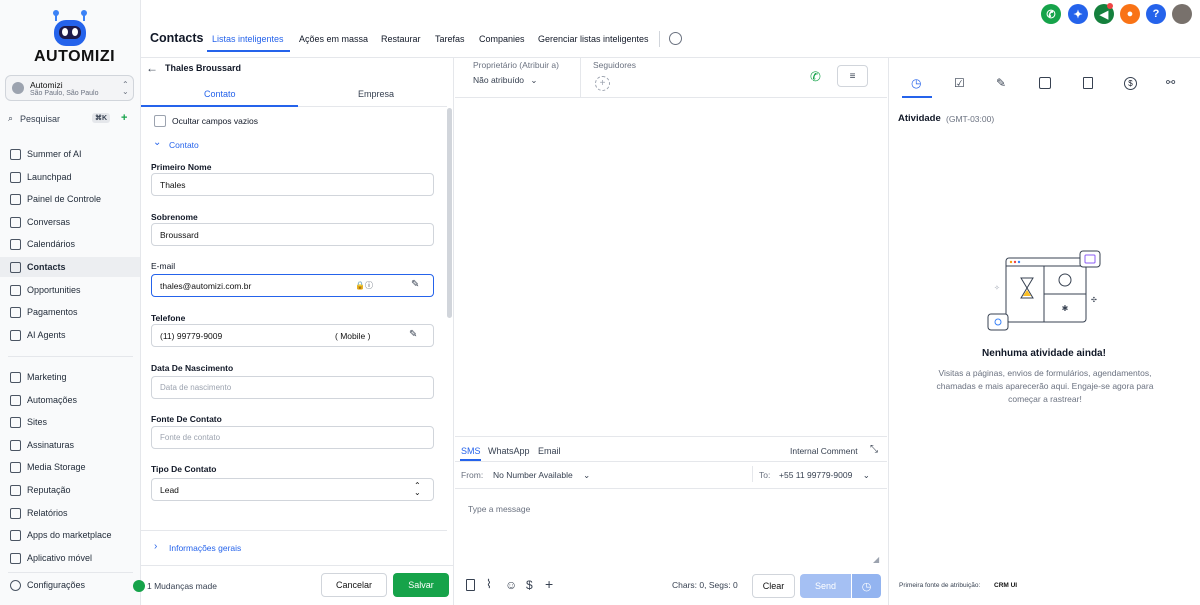 The width and height of the screenshot is (1200, 605). I want to click on conversas-icon, so click(15, 222).